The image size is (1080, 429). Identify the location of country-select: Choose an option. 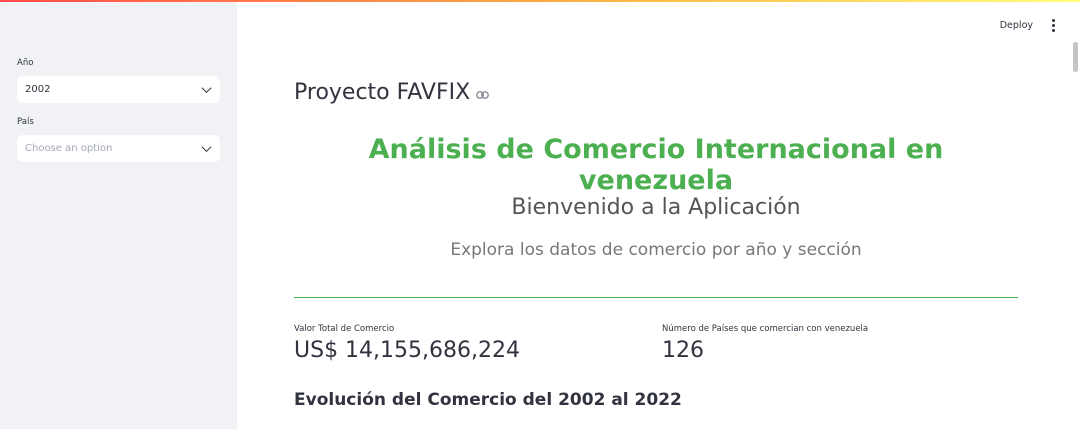
(118, 148).